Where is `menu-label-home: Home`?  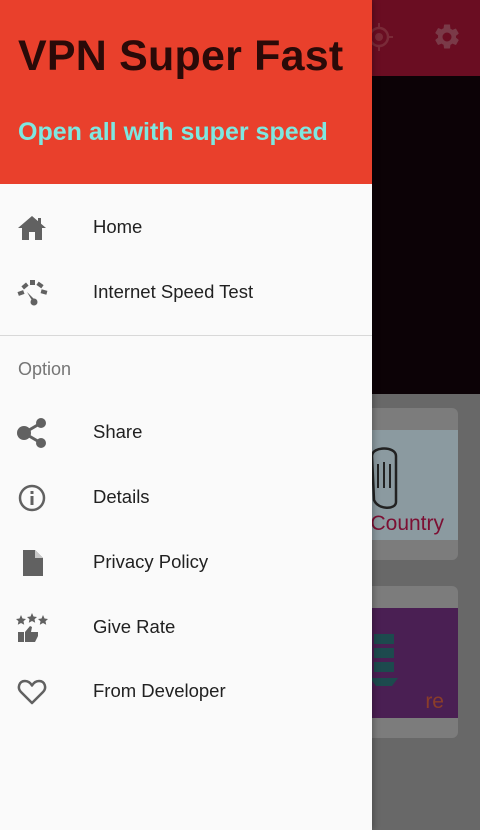
menu-label-home: Home is located at coordinates (118, 226).